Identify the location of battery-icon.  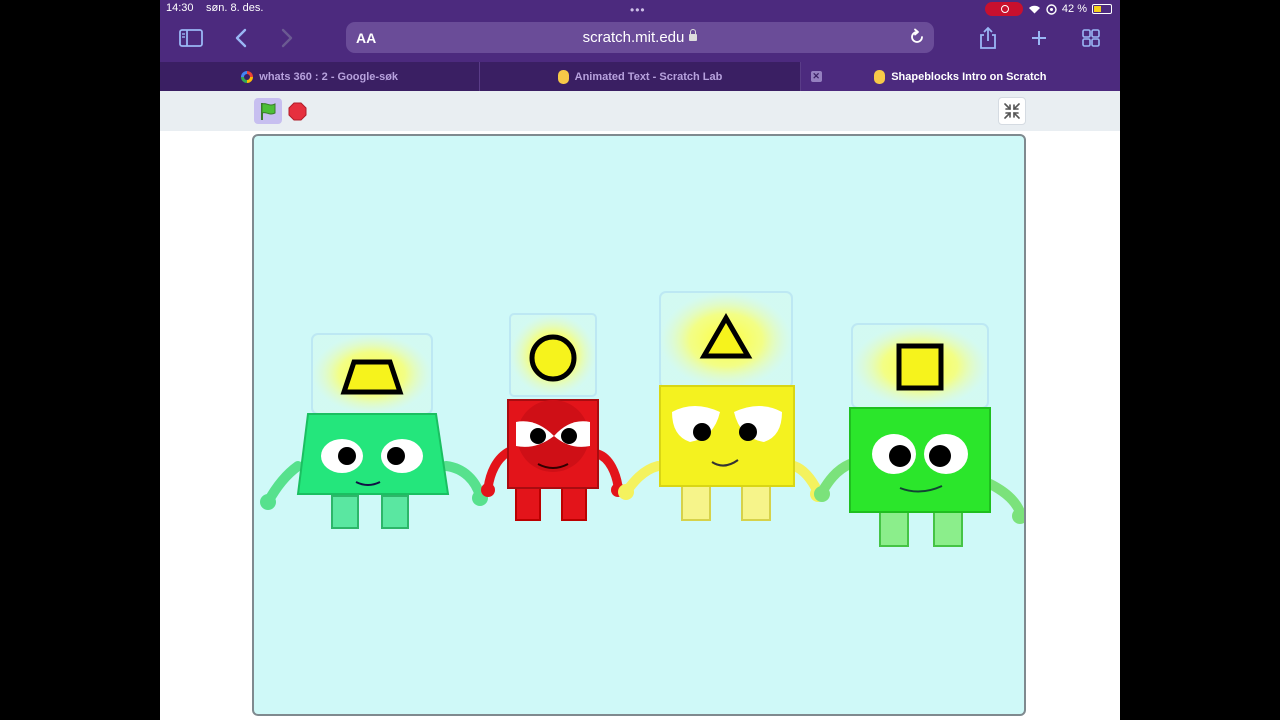
(1102, 9).